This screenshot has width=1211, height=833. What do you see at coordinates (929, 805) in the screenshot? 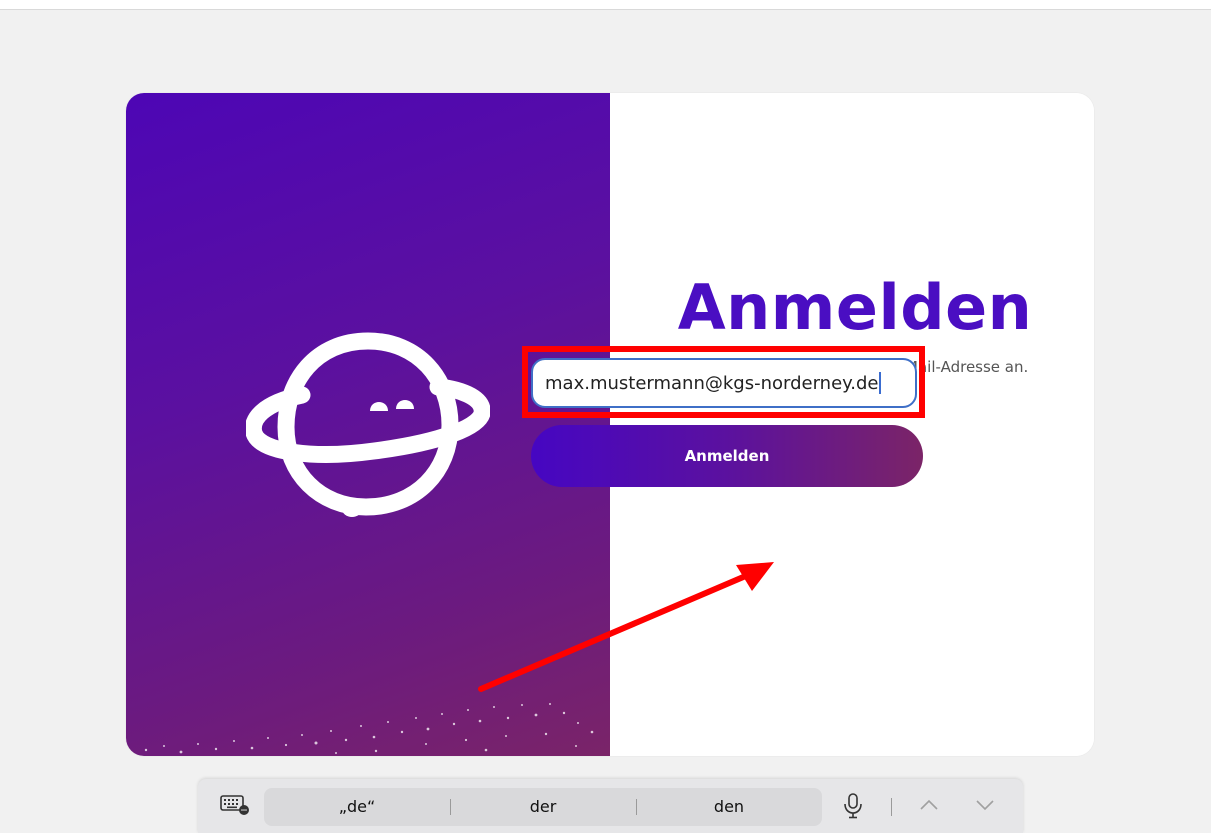
I see `chevron-up-icon` at bounding box center [929, 805].